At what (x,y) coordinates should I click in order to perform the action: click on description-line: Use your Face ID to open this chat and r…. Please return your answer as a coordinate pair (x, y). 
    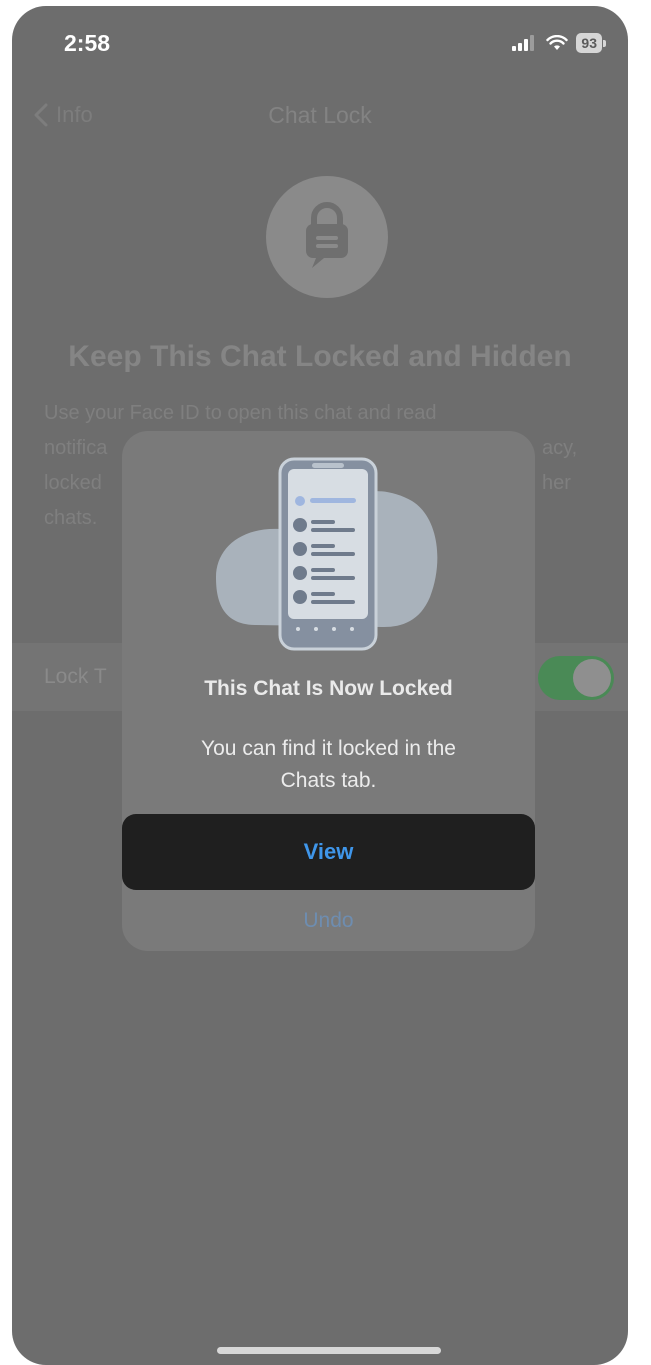
    Looking at the image, I should click on (240, 413).